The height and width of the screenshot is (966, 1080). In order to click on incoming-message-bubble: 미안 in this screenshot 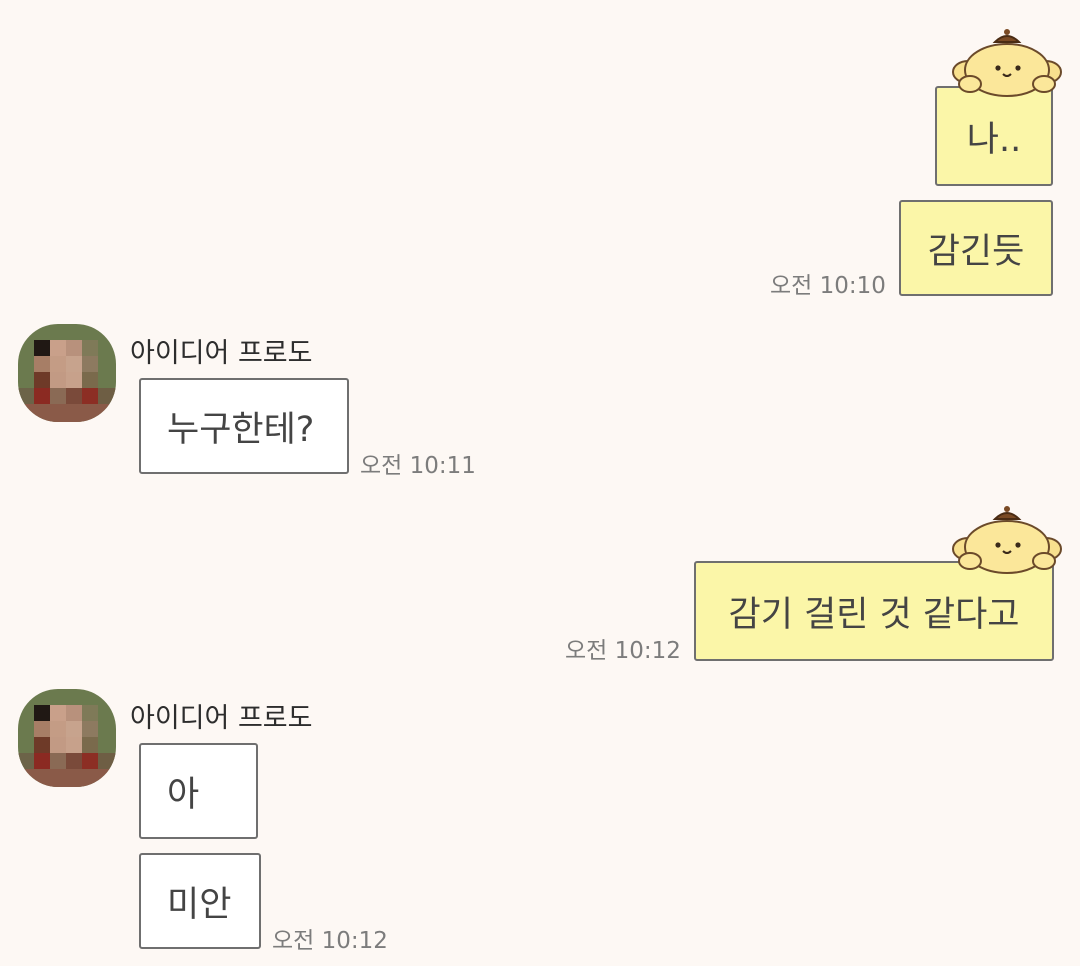, I will do `click(200, 901)`.